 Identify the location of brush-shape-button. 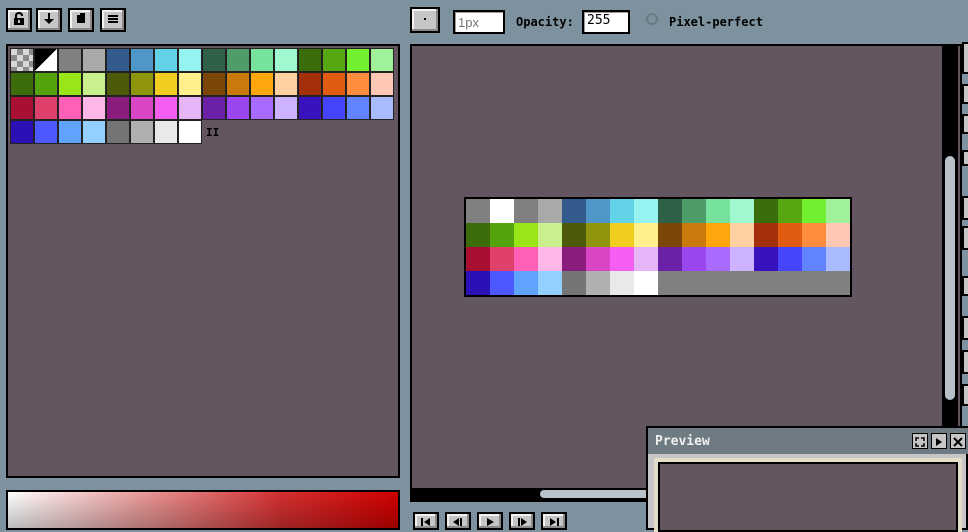
(425, 20).